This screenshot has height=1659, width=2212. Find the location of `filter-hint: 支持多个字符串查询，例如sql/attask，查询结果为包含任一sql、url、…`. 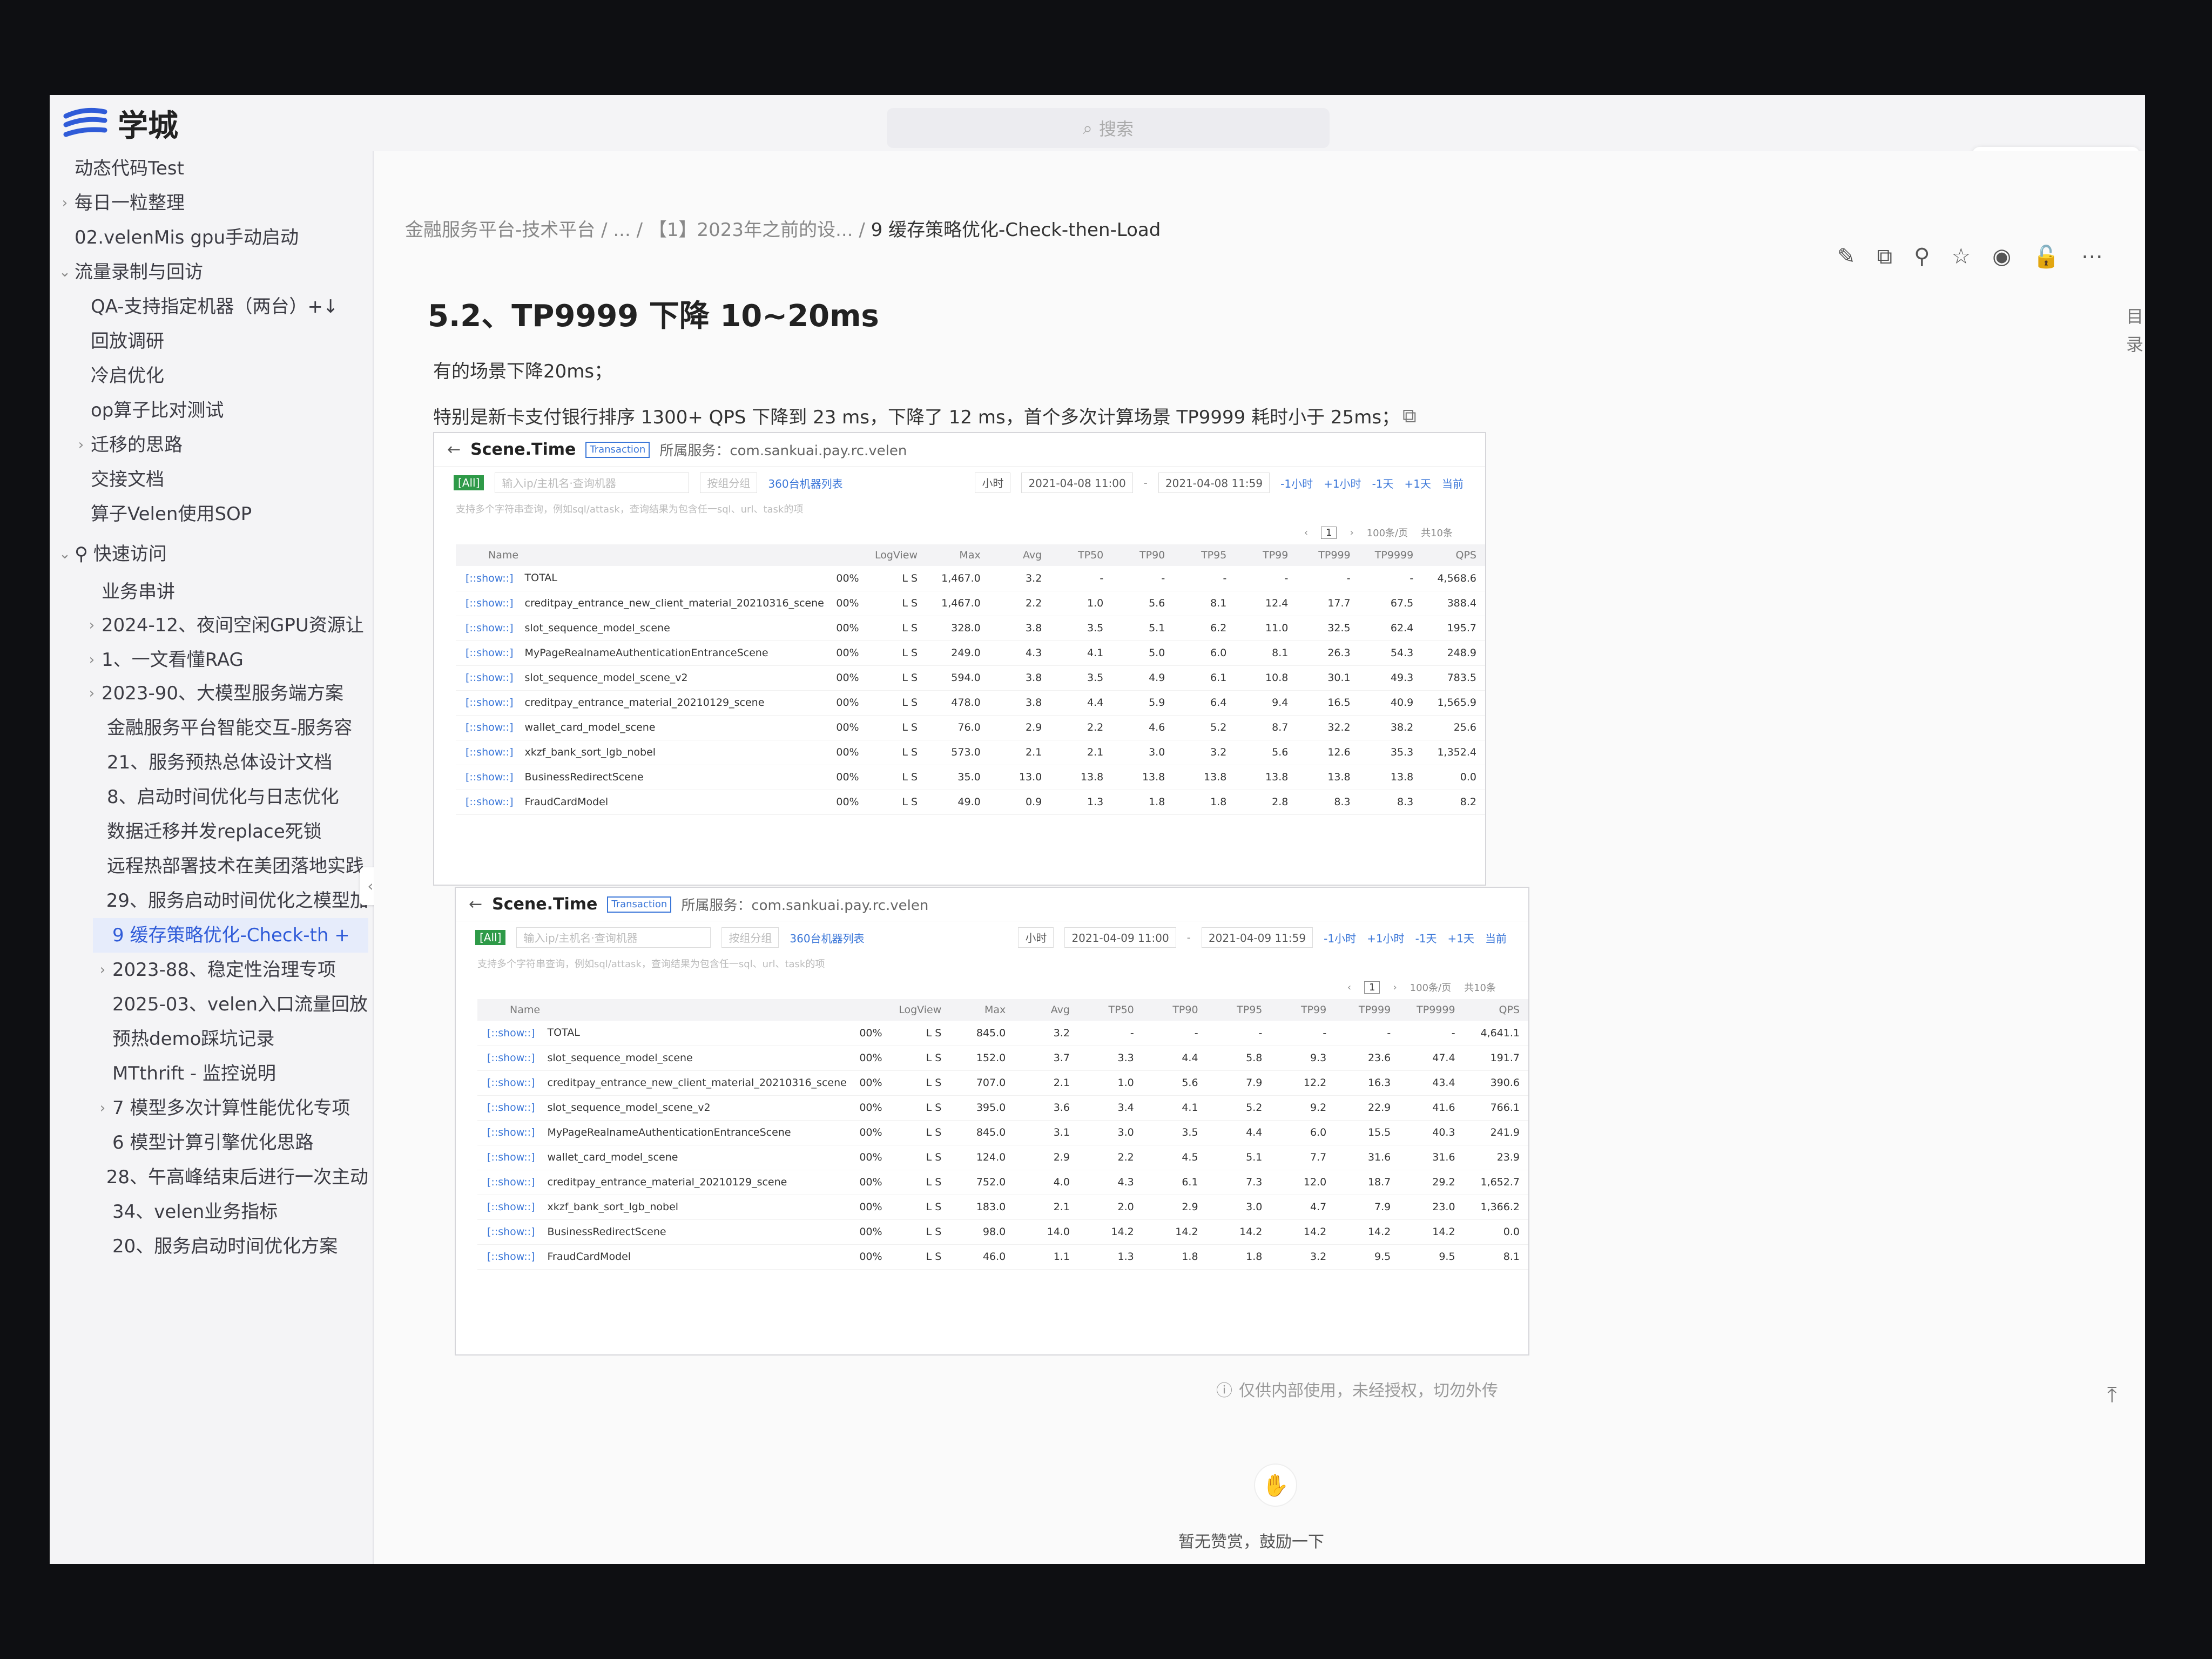

filter-hint: 支持多个字符串查询，例如sql/attask，查询结果为包含任一sql、url、… is located at coordinates (959, 510).